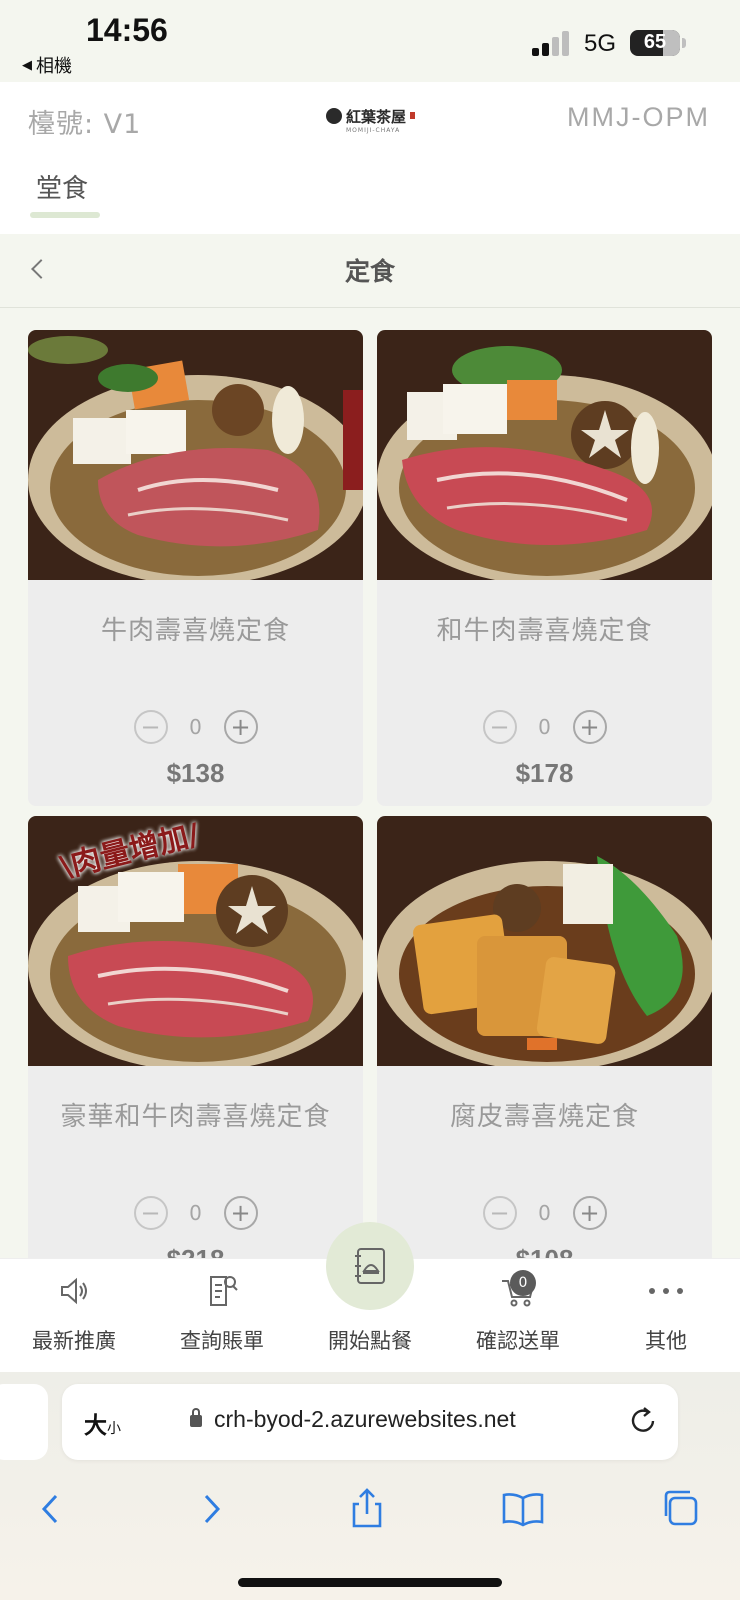  I want to click on menu-book-icon, so click(370, 1266).